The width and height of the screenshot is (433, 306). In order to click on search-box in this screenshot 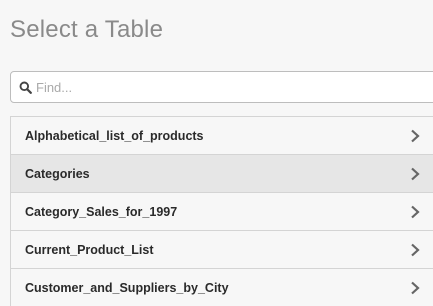, I will do `click(221, 87)`.